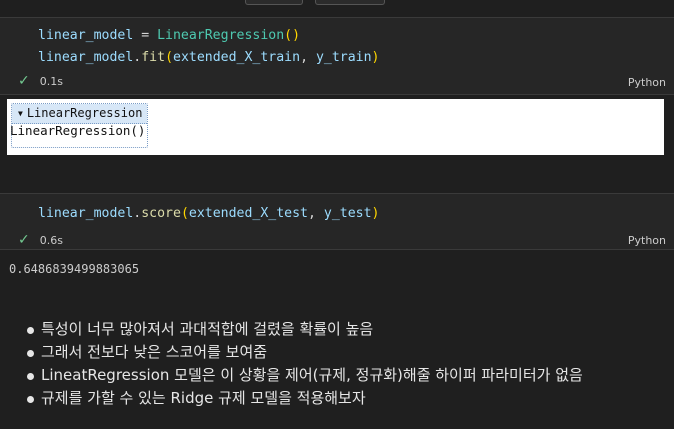 The height and width of the screenshot is (429, 674). Describe the element at coordinates (248, 213) in the screenshot. I see `code-token: extended_X_test` at that location.